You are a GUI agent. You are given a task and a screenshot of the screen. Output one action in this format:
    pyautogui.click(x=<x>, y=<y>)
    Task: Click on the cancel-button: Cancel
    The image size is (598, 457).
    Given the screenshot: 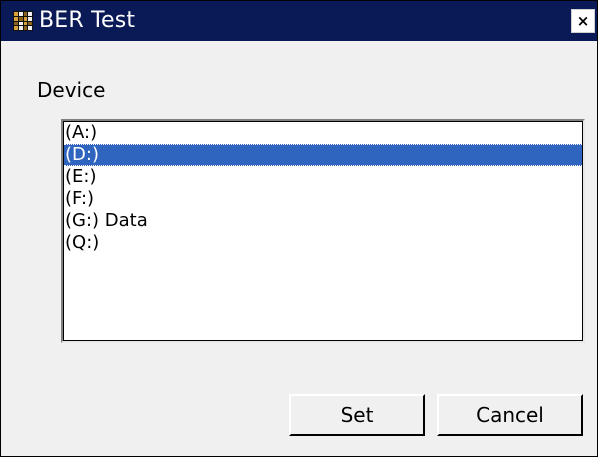 What is the action you would take?
    pyautogui.click(x=510, y=415)
    